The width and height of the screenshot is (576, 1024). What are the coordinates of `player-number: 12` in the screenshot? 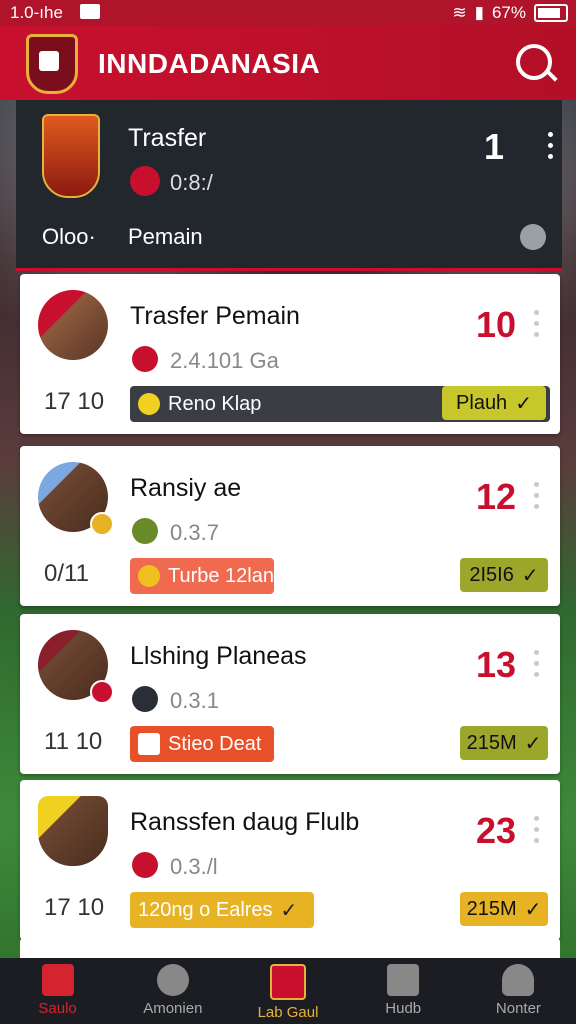 It's located at (496, 496).